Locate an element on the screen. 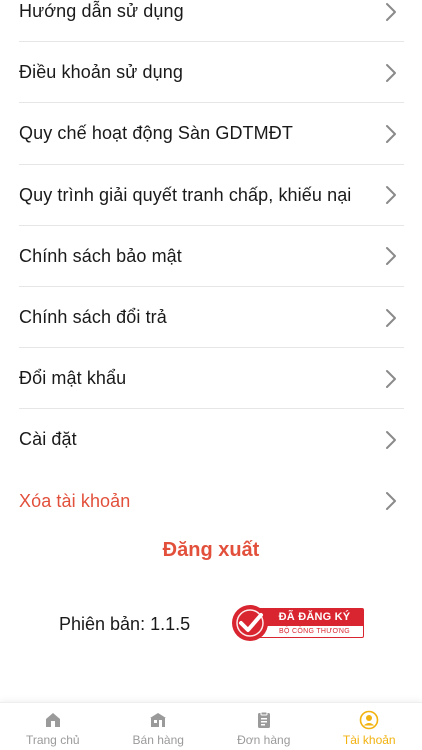 This screenshot has height=750, width=422. menu-item-label: Điều khoản sử dụng is located at coordinates (101, 72).